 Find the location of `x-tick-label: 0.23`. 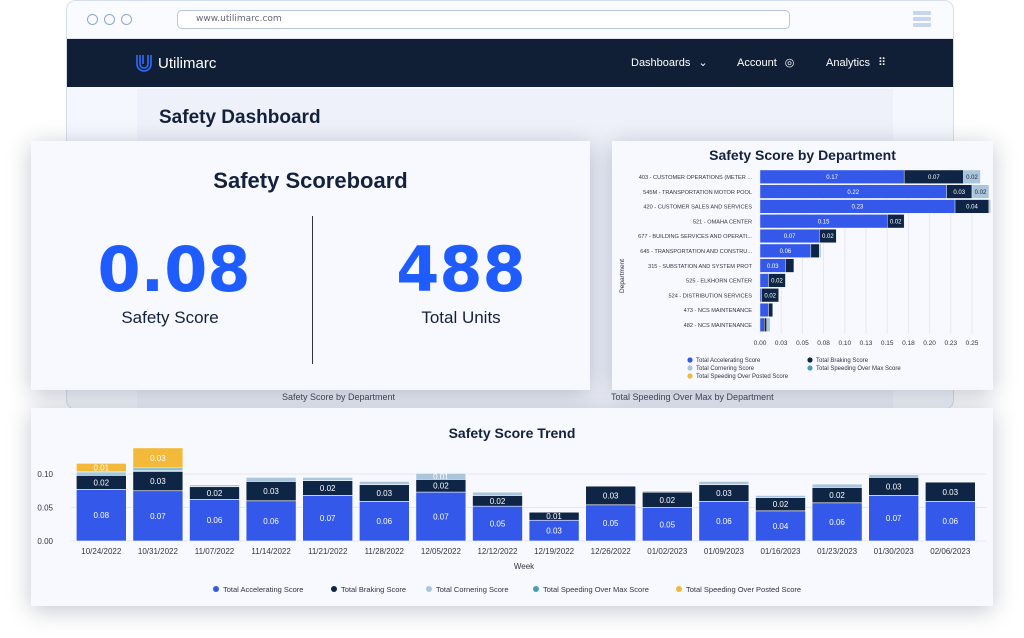

x-tick-label: 0.23 is located at coordinates (950, 343).